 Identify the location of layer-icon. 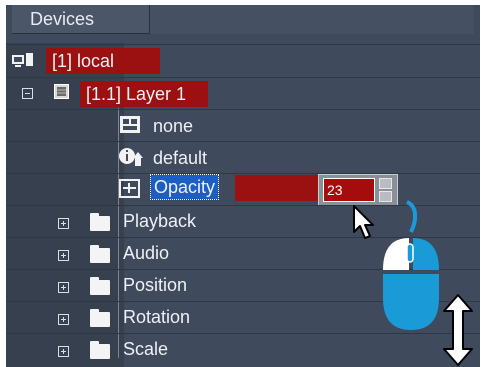
(61, 91).